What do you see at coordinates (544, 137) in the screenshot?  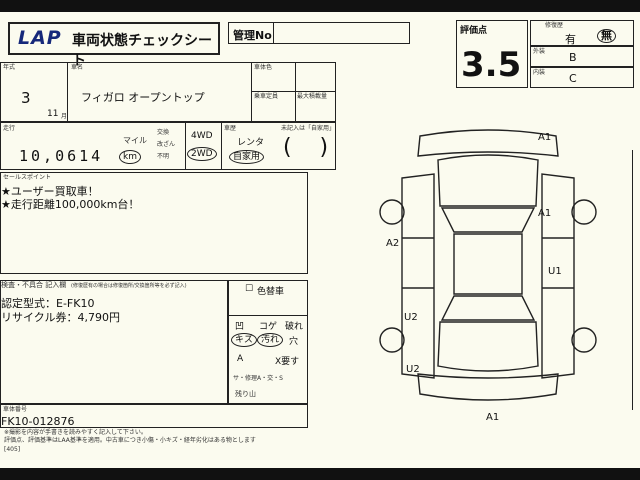 I see `mark-front-bumper: A1` at bounding box center [544, 137].